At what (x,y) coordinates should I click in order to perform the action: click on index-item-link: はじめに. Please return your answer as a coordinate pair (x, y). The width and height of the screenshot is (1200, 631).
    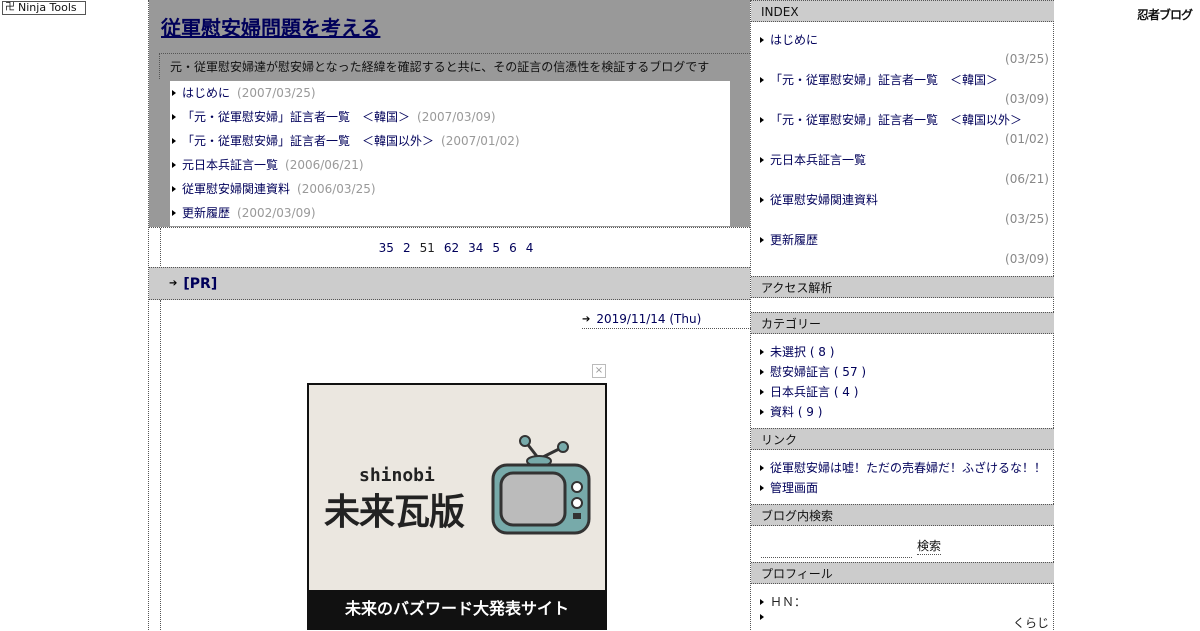
    Looking at the image, I should click on (794, 40).